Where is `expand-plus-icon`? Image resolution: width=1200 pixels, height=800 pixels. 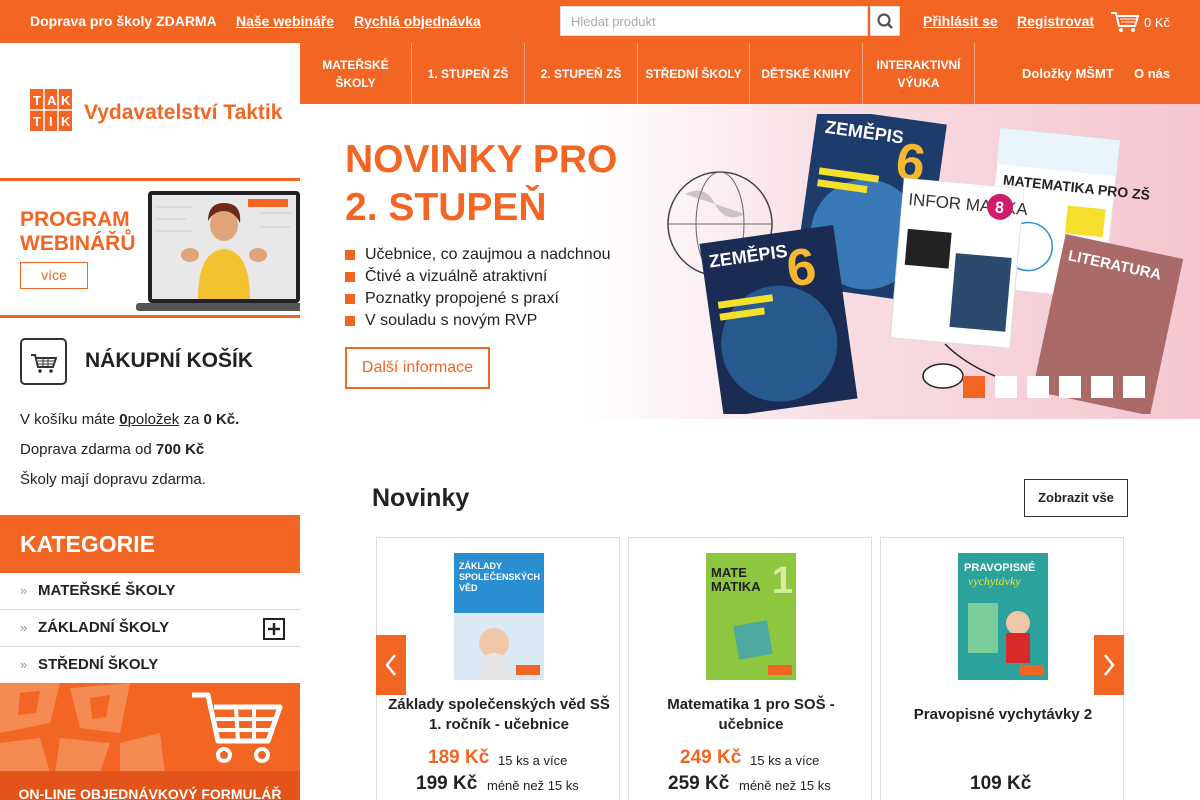 expand-plus-icon is located at coordinates (274, 629).